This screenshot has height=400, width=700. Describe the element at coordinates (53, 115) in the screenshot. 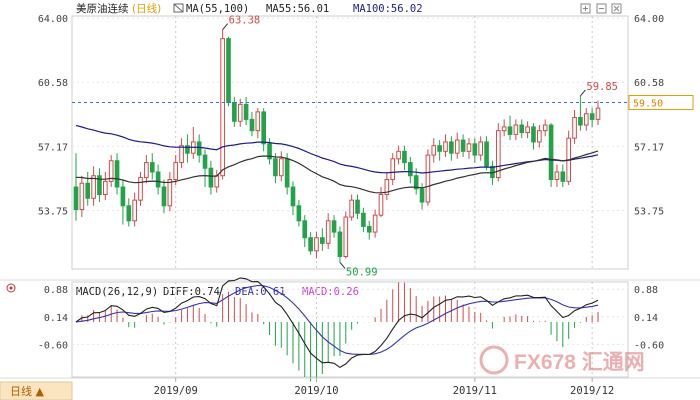

I see `main-y-axis-left: 64.00 60.58 57.17 53.75` at that location.